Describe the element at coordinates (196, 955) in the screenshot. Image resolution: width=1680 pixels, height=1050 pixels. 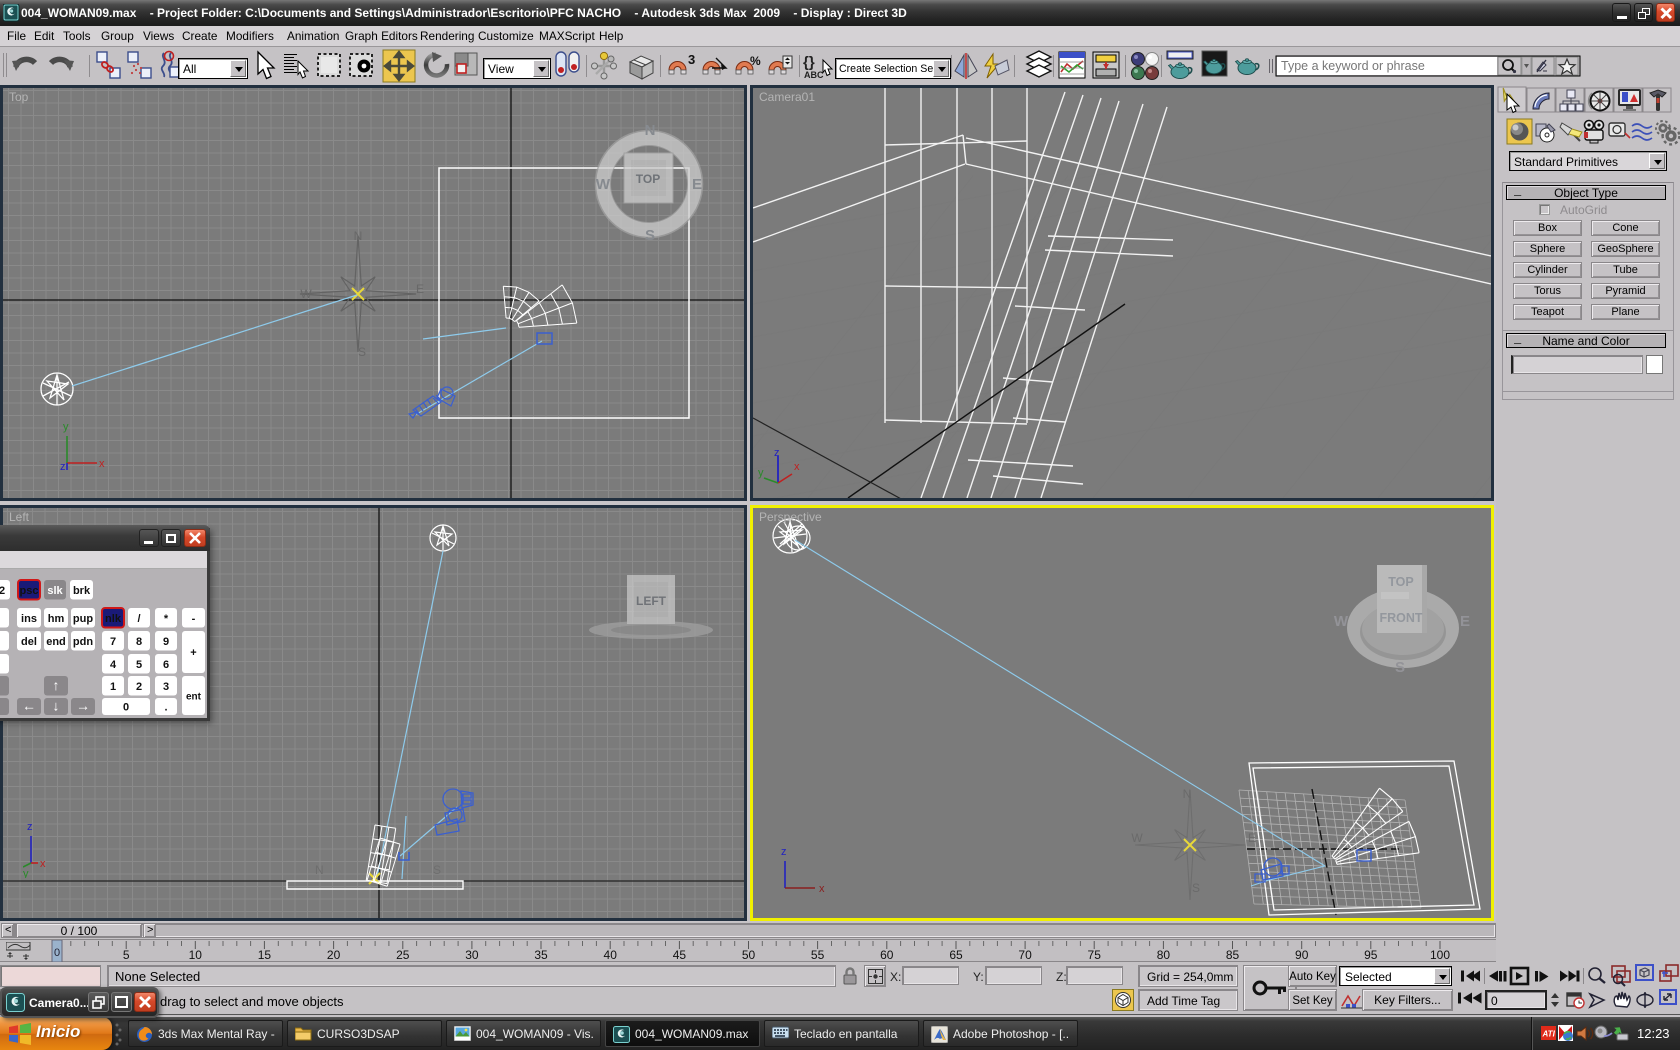
I see `svg-text: 10` at that location.